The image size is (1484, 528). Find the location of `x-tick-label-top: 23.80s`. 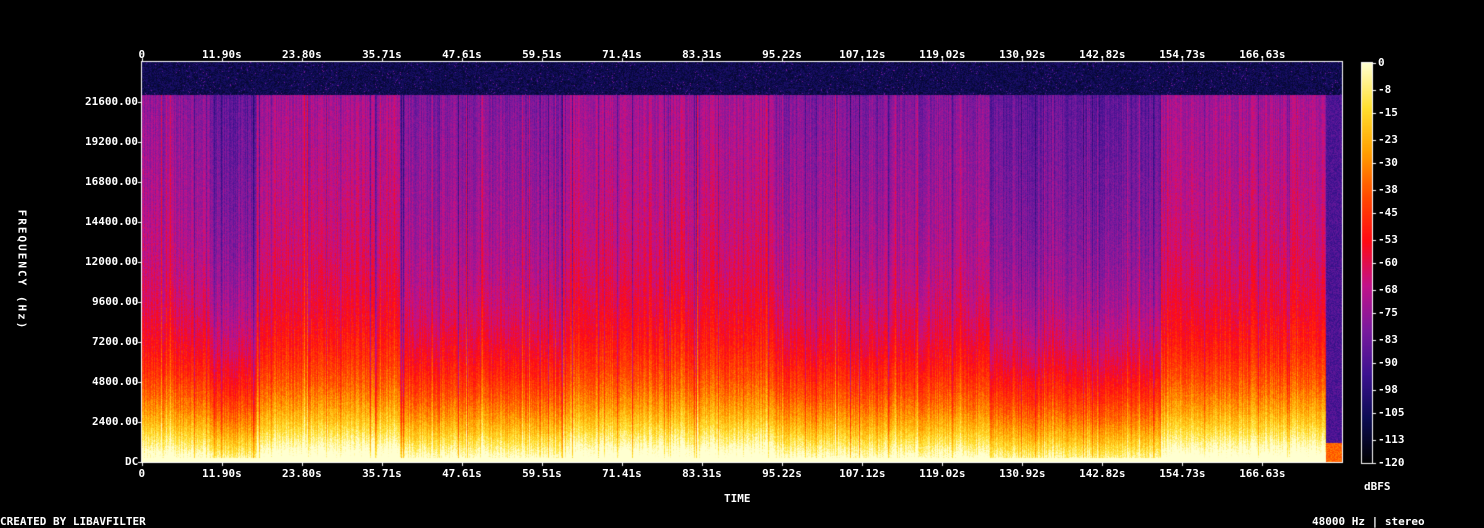

x-tick-label-top: 23.80s is located at coordinates (302, 54).